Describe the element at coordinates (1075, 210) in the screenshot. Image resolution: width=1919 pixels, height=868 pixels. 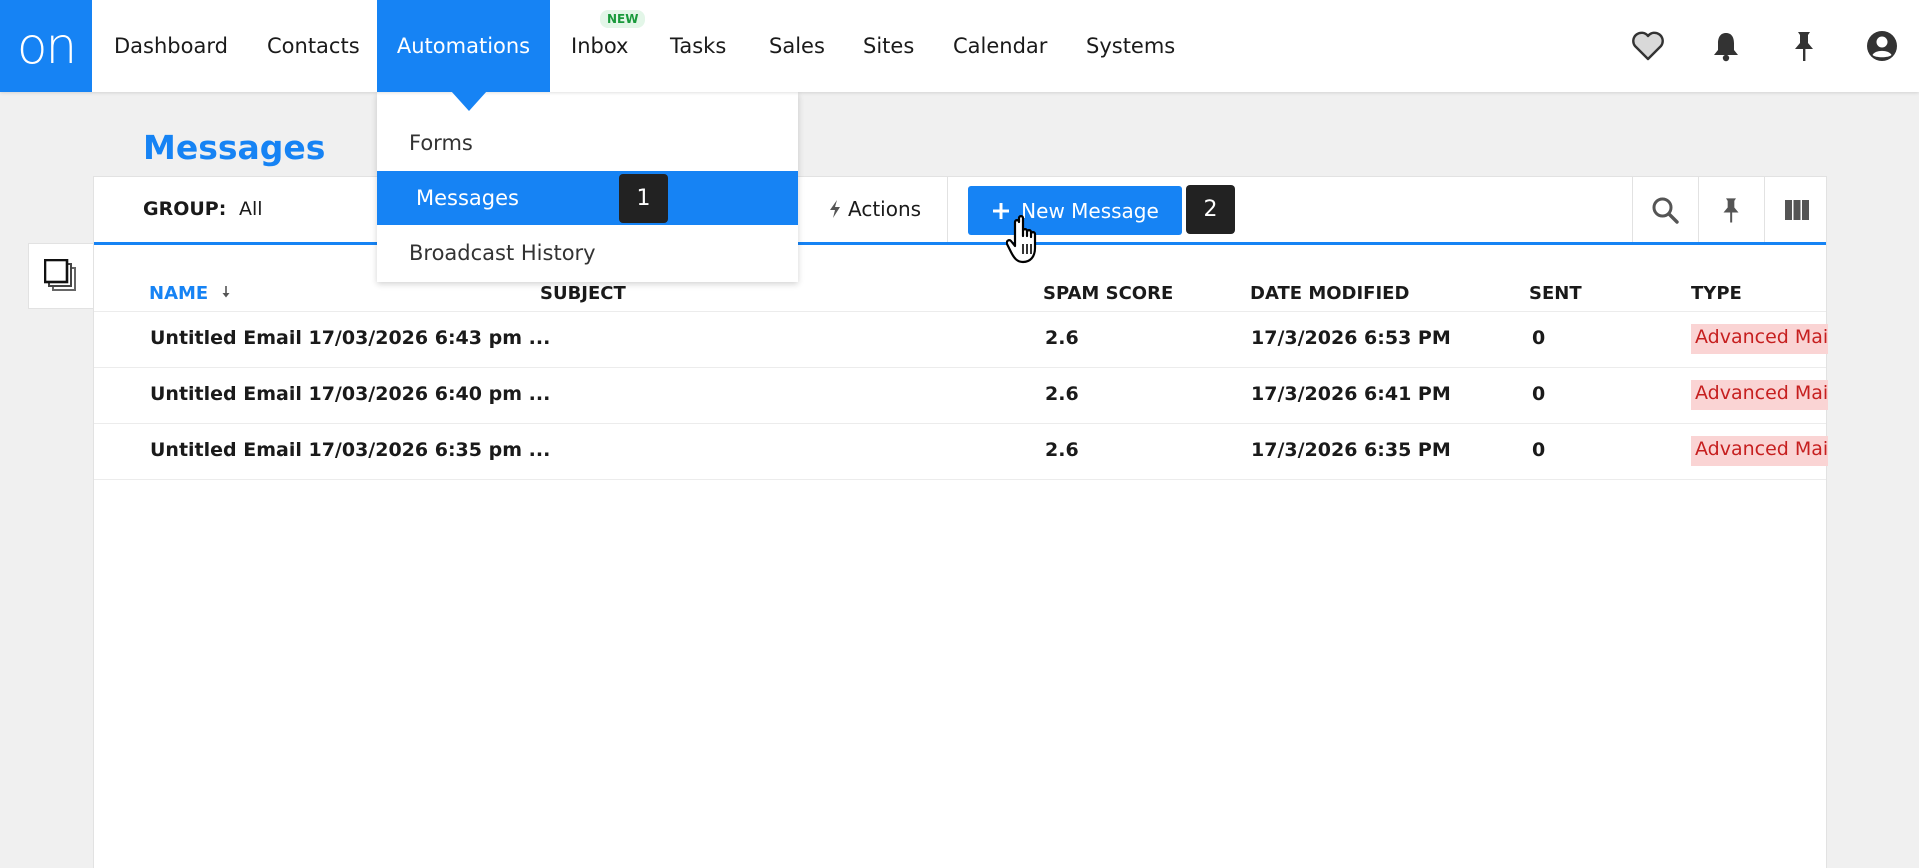
I see `new-message-button: New Message` at that location.